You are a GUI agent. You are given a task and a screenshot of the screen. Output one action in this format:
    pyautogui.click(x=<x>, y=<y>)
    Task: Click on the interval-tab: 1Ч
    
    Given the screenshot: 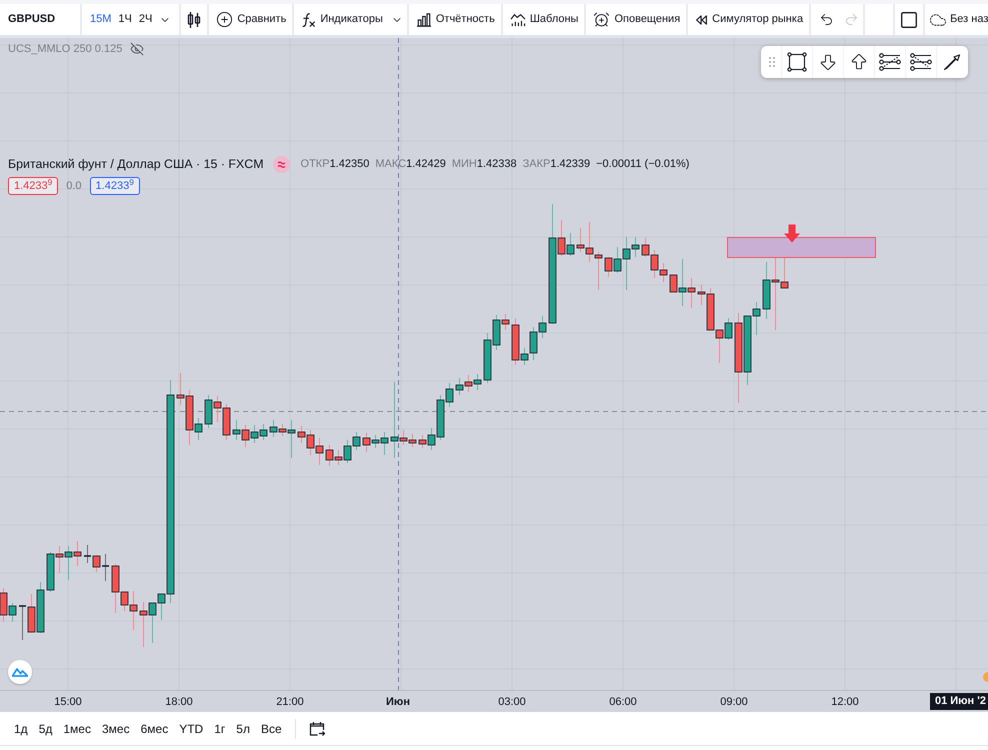 What is the action you would take?
    pyautogui.click(x=125, y=19)
    